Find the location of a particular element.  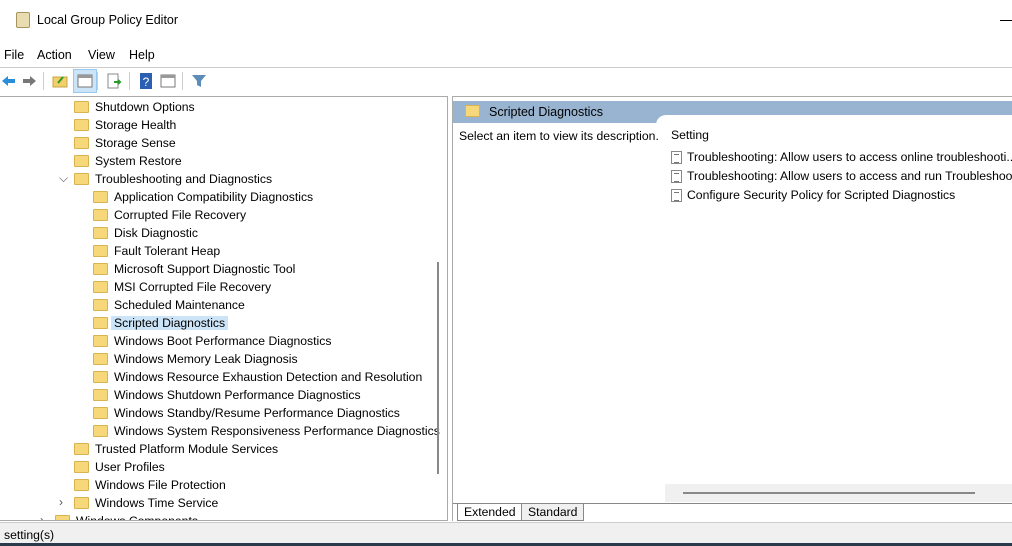

filter-icon is located at coordinates (199, 81).